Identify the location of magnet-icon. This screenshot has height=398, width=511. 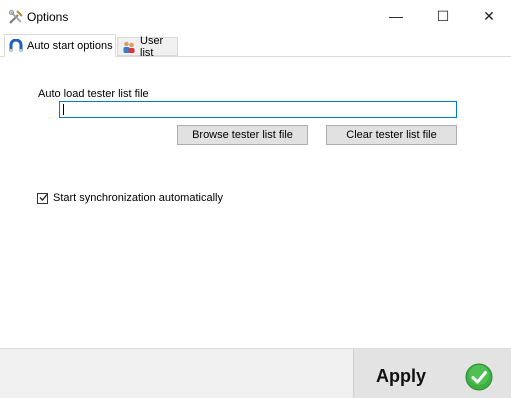
(16, 45).